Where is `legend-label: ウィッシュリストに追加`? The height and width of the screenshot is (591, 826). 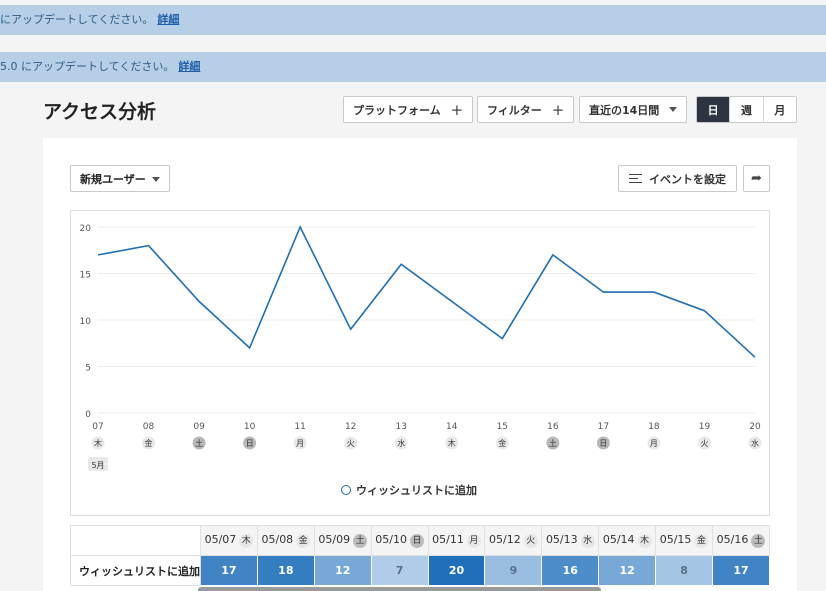
legend-label: ウィッシュリストに追加 is located at coordinates (416, 490).